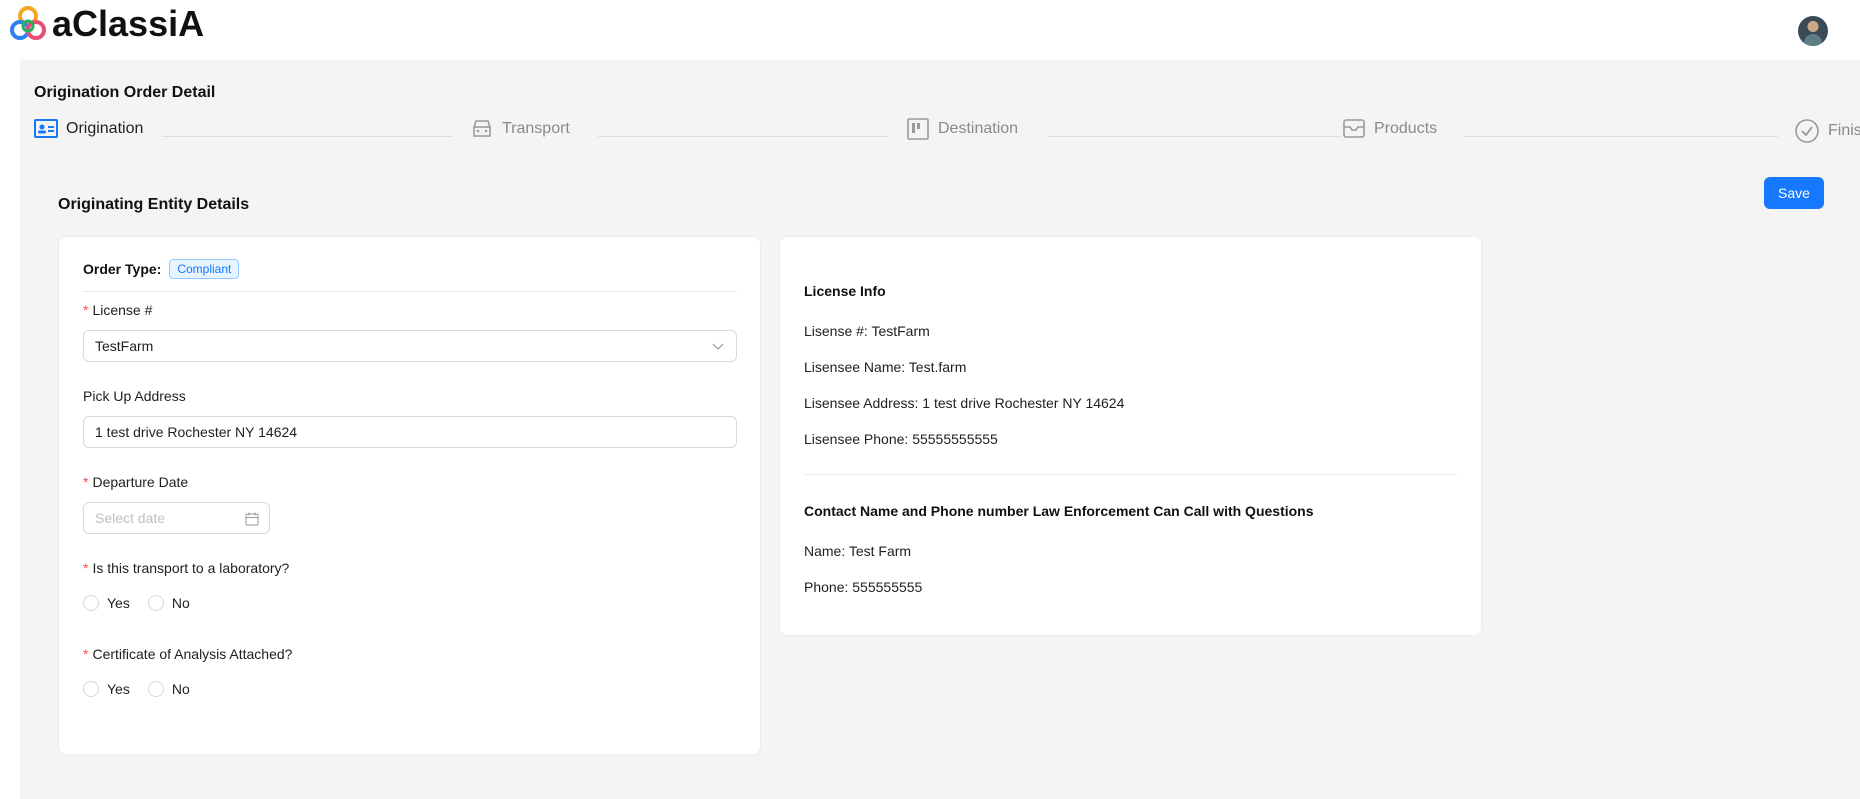 The width and height of the screenshot is (1860, 799). Describe the element at coordinates (28, 23) in the screenshot. I see `interlocking-rings-logo` at that location.